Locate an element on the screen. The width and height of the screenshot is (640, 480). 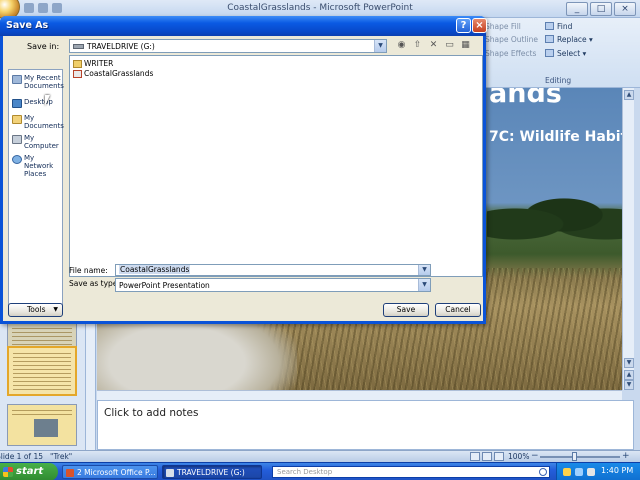
shape-effects-button: Shape Effects is located at coordinates (510, 53).